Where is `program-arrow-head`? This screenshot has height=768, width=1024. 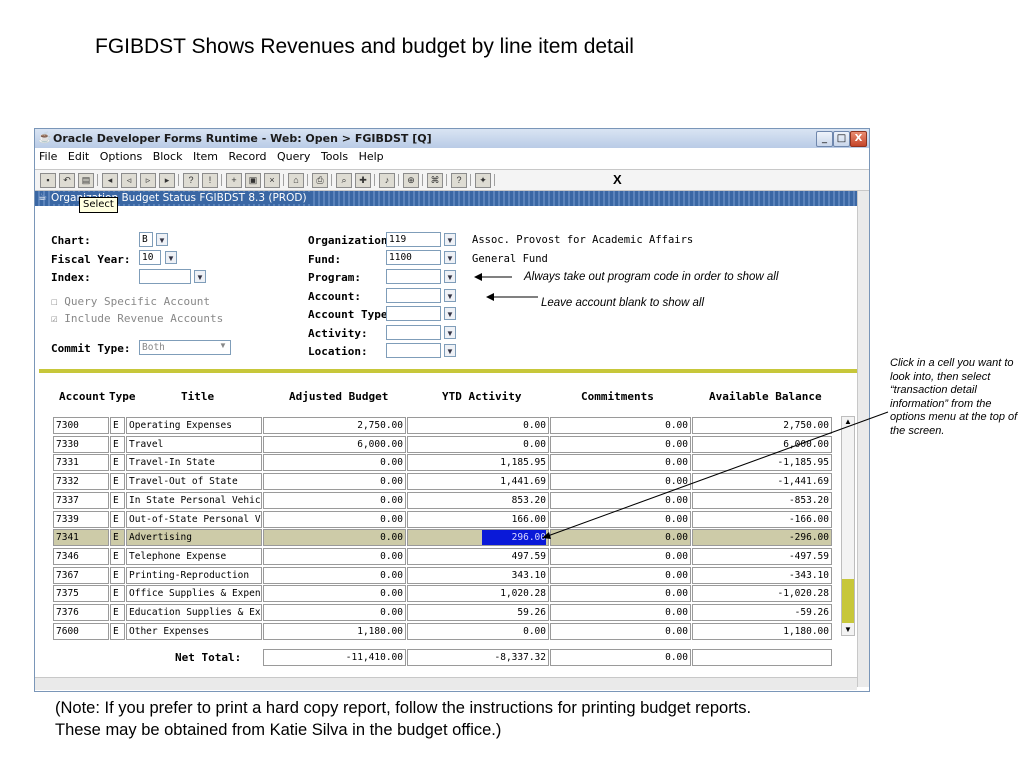
program-arrow-head is located at coordinates (478, 277).